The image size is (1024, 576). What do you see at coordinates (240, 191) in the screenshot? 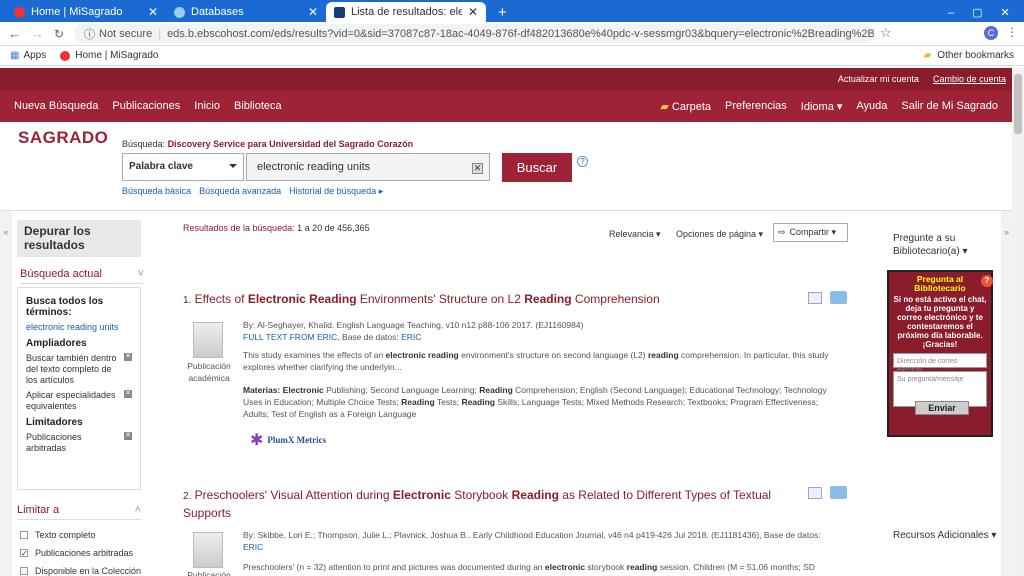
I see `advanced-search-link: Búsqueda avanzada` at bounding box center [240, 191].